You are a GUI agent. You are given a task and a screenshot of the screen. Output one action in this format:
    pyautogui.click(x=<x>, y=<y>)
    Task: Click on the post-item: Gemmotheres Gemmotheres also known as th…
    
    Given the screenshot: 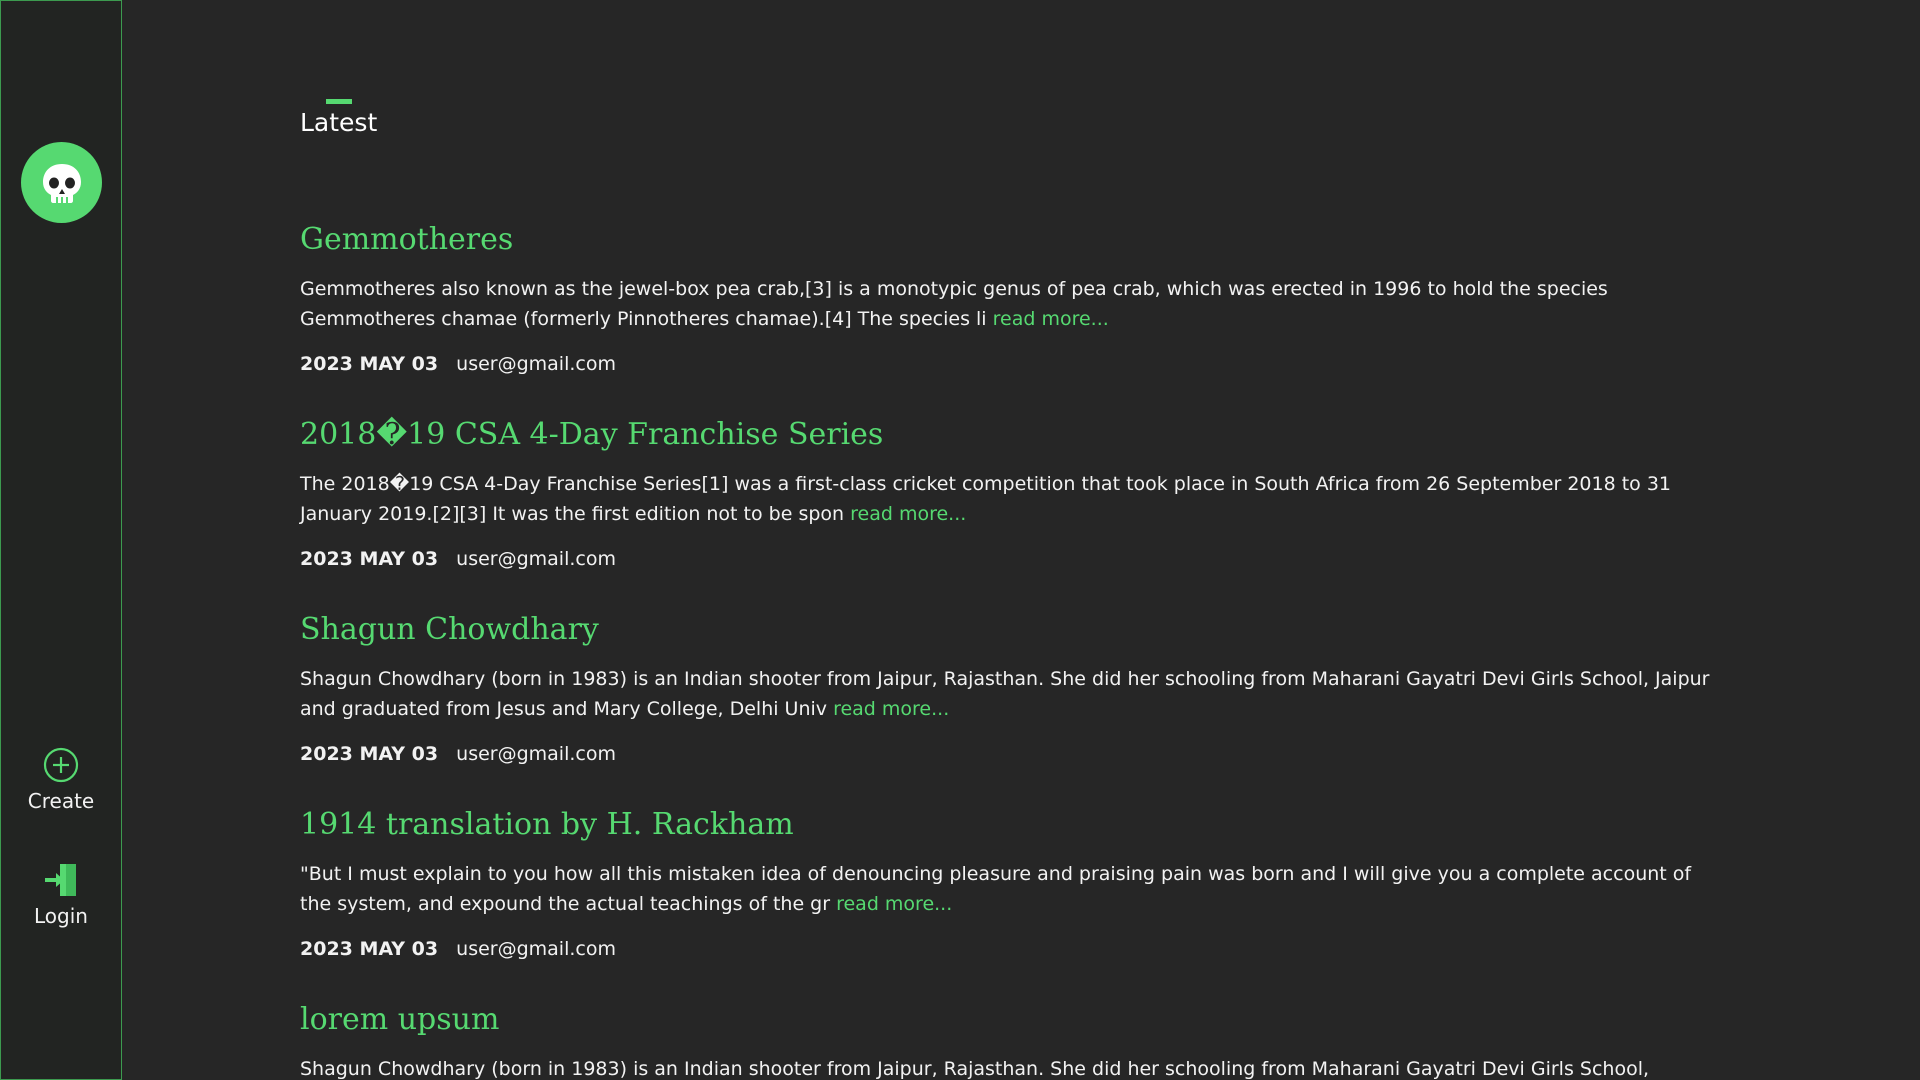 What is the action you would take?
    pyautogui.click(x=1010, y=298)
    